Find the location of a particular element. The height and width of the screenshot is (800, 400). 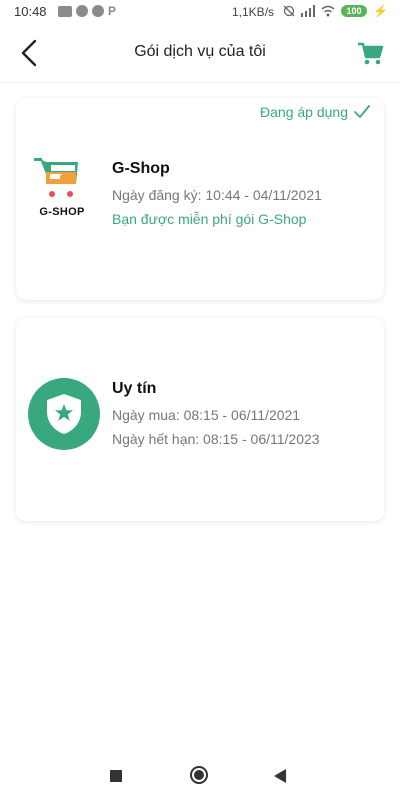

active-status-label: Đang áp dụng is located at coordinates (304, 112).